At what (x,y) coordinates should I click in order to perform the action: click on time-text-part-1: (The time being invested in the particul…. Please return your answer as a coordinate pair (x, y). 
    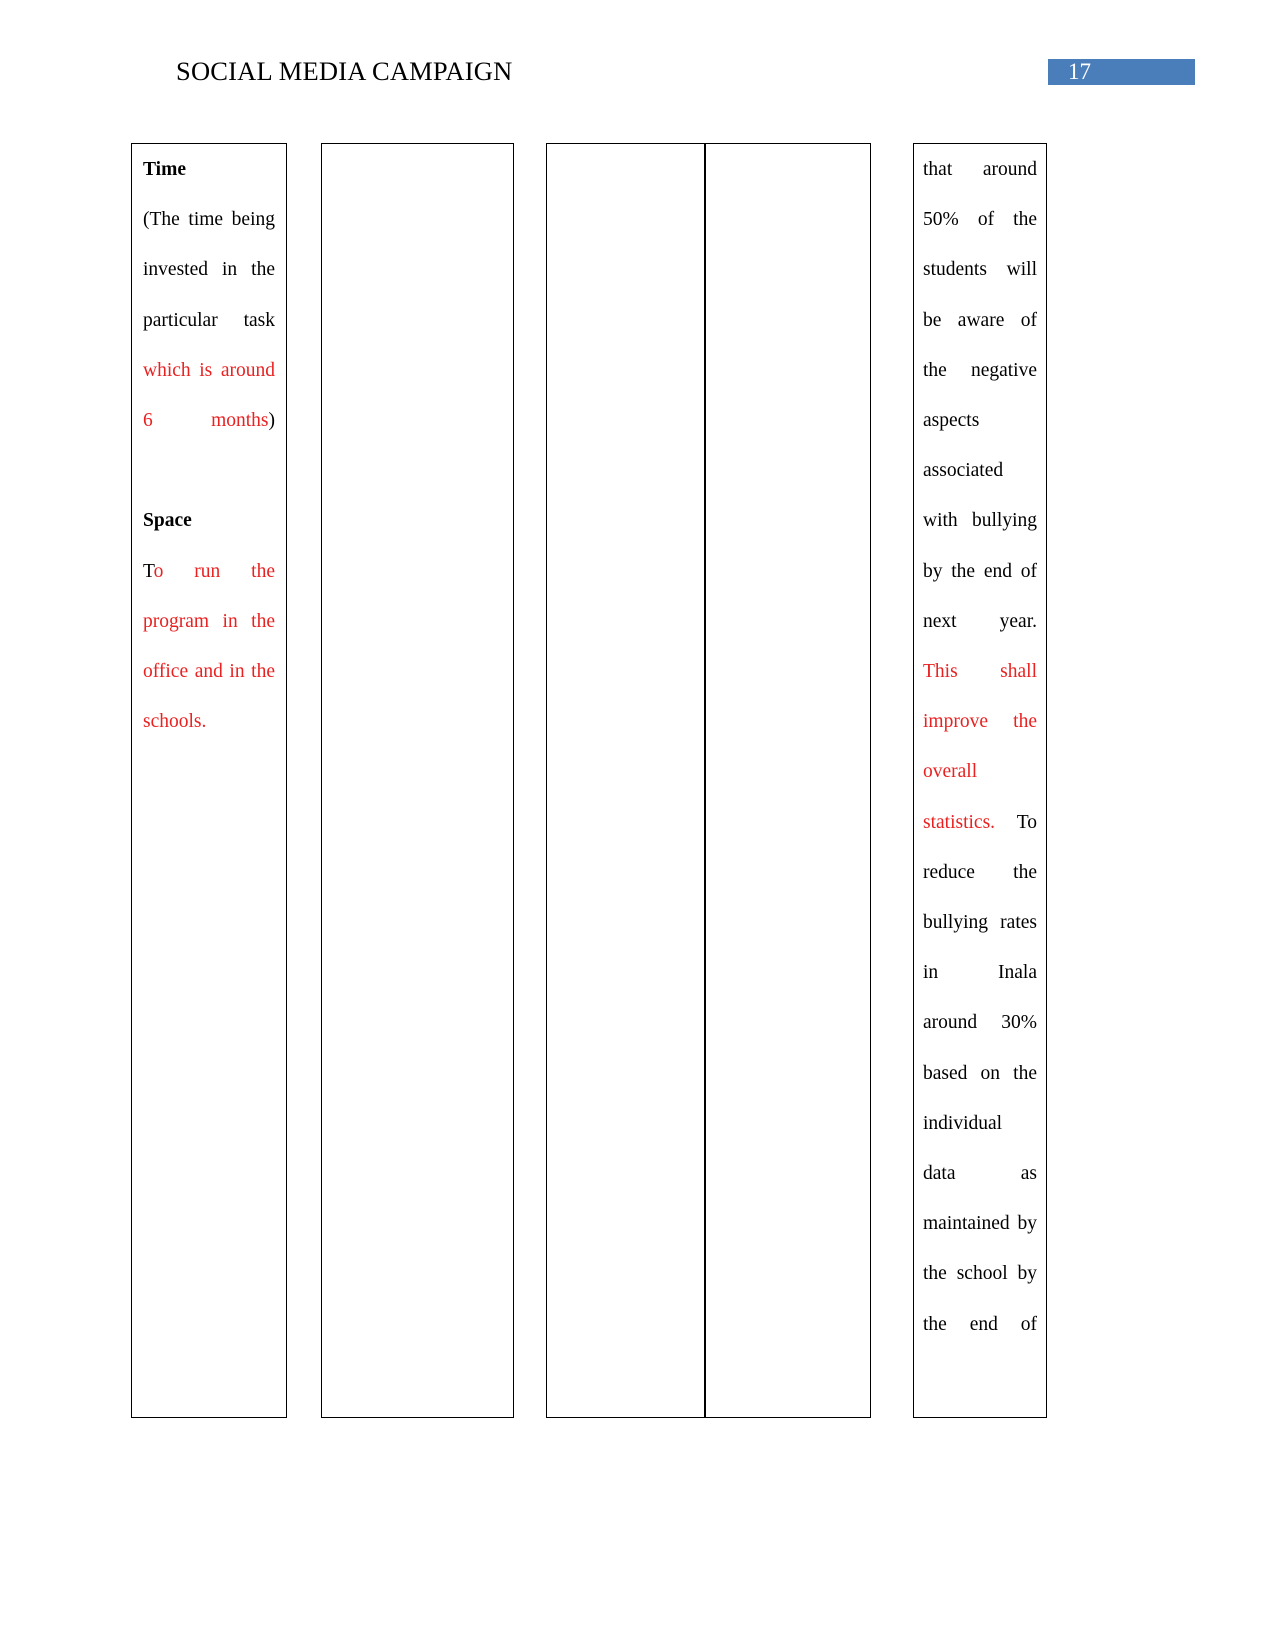
    Looking at the image, I should click on (209, 270).